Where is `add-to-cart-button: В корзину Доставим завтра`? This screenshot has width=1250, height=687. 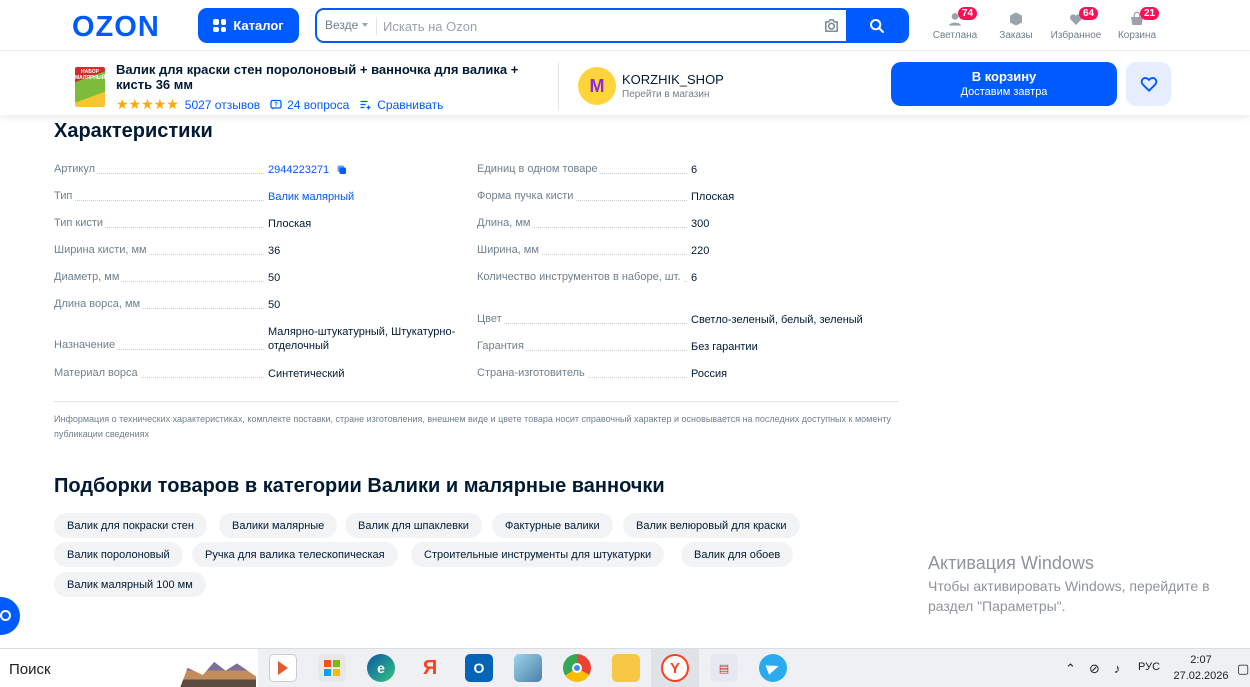
add-to-cart-button: В корзину Доставим завтра is located at coordinates (1004, 84).